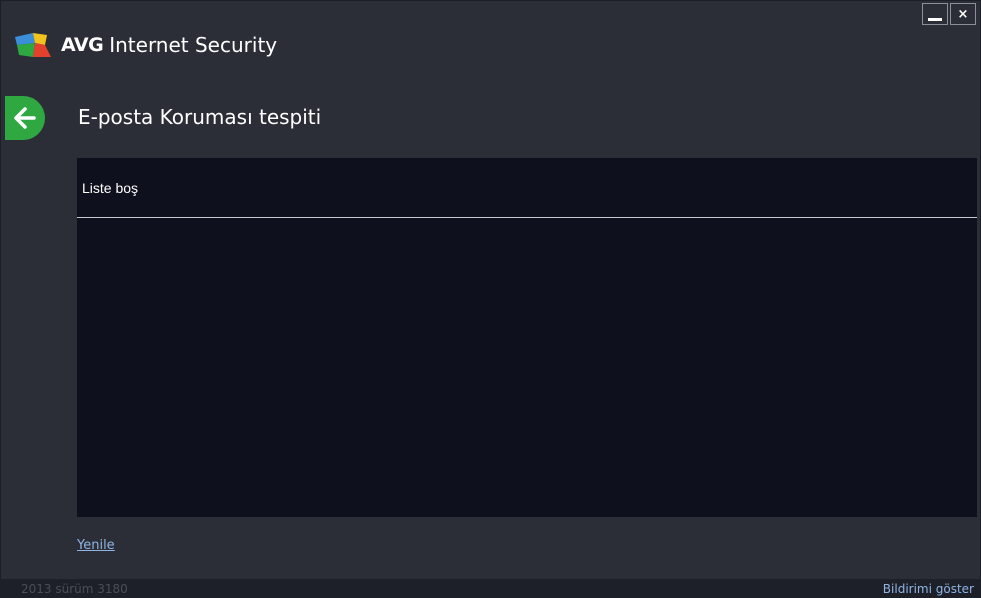 The image size is (981, 598). Describe the element at coordinates (74, 589) in the screenshot. I see `version-text: 2013 sürüm 3180` at that location.